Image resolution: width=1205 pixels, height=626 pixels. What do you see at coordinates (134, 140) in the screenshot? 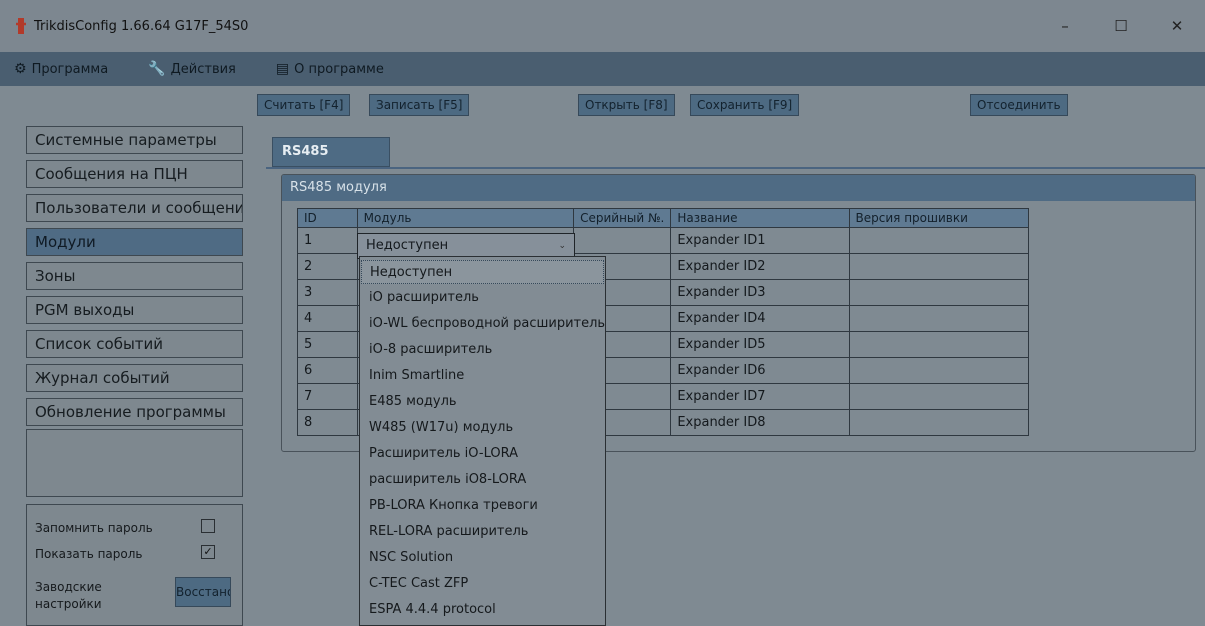
I see `sidebar-item-system-params: Системные параметры` at bounding box center [134, 140].